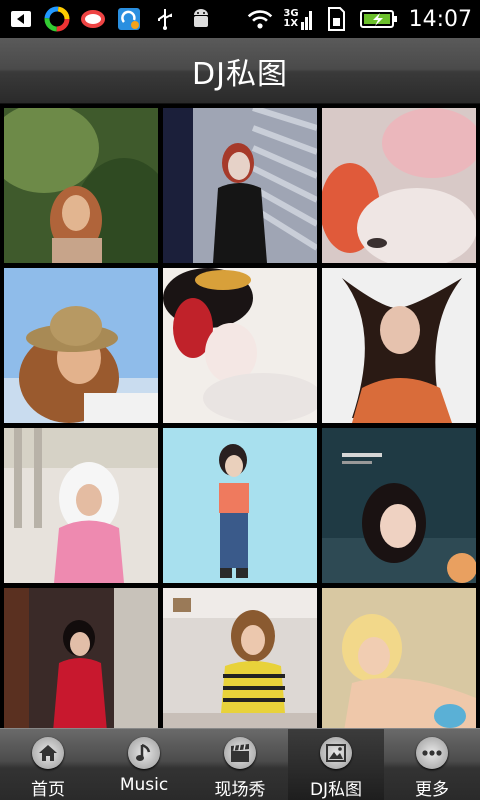  What do you see at coordinates (240, 753) in the screenshot?
I see `clapperboard-icon` at bounding box center [240, 753].